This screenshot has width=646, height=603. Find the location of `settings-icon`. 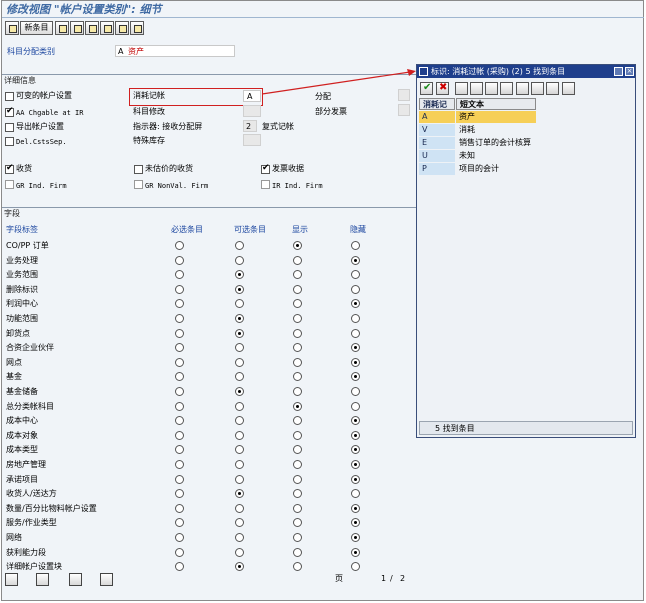

settings-icon is located at coordinates (568, 88).